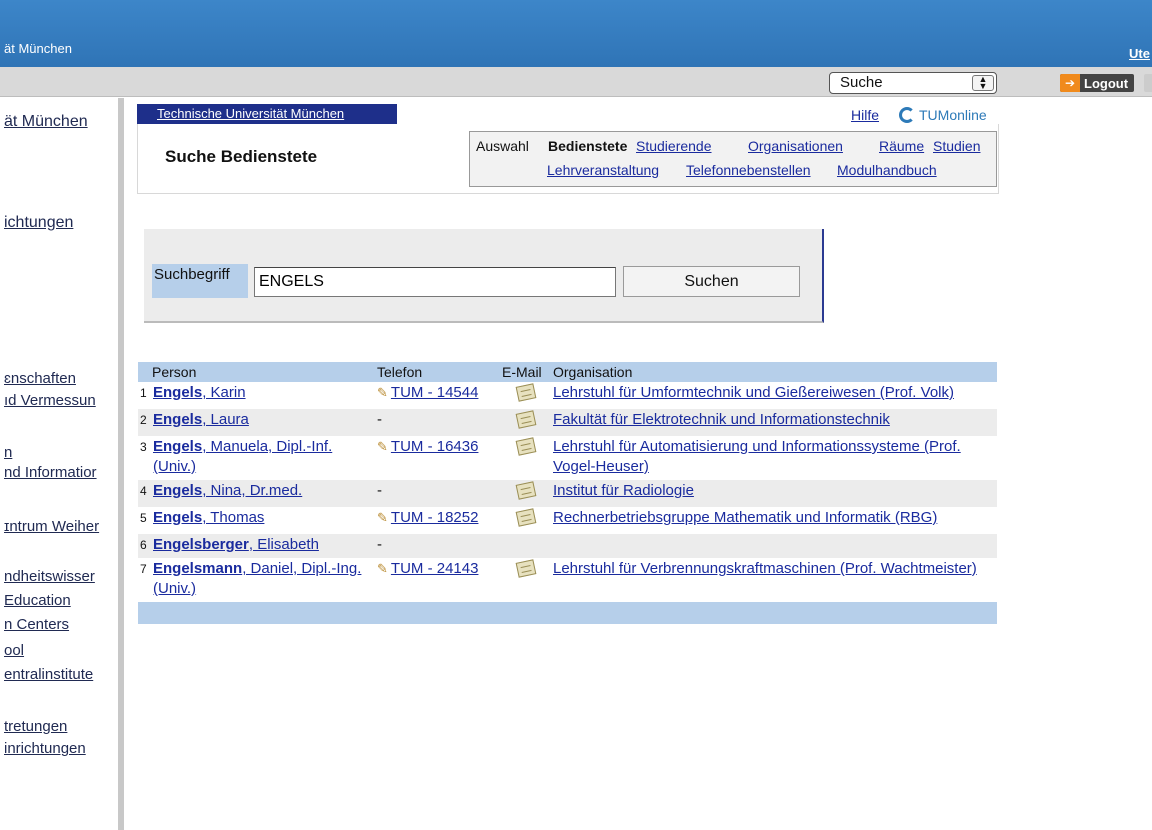 Image resolution: width=1152 pixels, height=830 pixels. I want to click on sidebar-item: n Centers, so click(36, 624).